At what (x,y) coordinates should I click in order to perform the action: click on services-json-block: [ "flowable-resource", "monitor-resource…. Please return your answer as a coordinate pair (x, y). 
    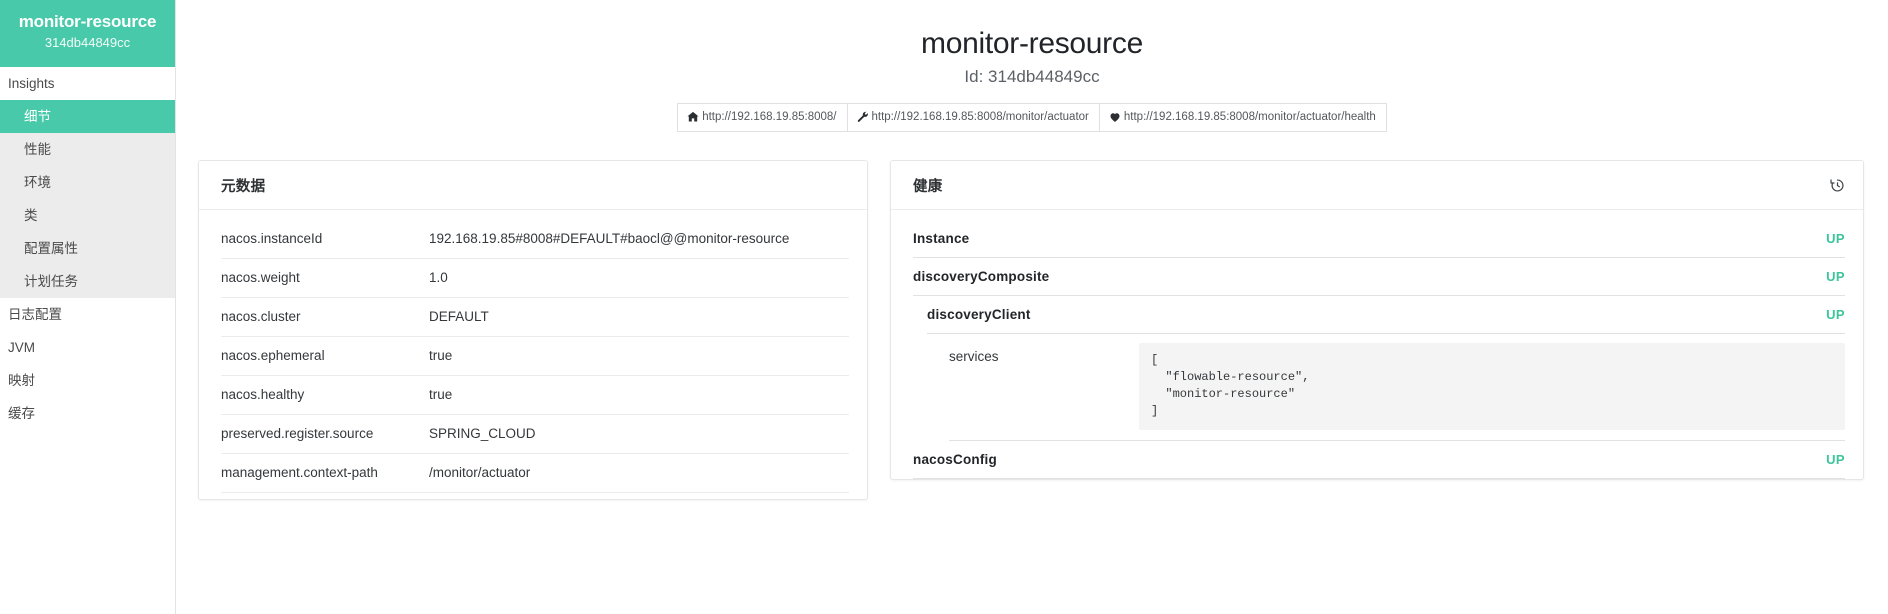
    Looking at the image, I should click on (1492, 386).